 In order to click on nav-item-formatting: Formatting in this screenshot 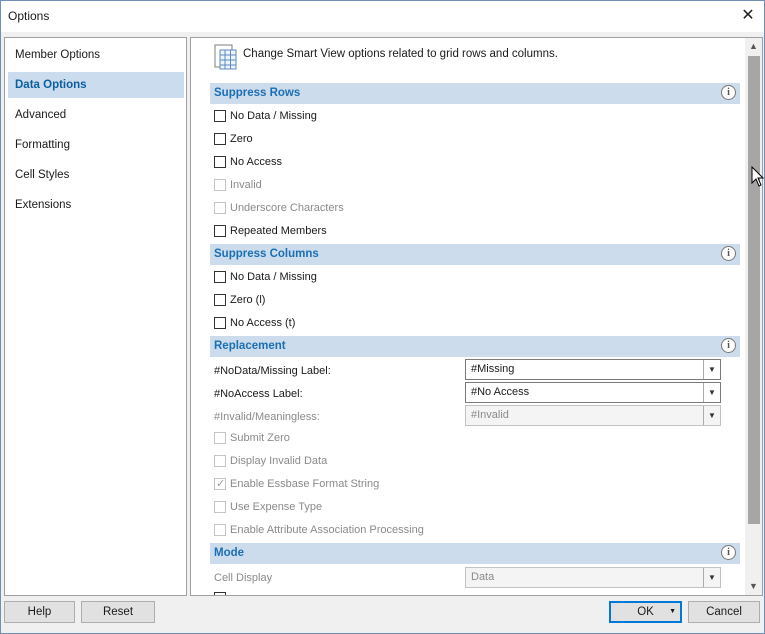, I will do `click(96, 145)`.